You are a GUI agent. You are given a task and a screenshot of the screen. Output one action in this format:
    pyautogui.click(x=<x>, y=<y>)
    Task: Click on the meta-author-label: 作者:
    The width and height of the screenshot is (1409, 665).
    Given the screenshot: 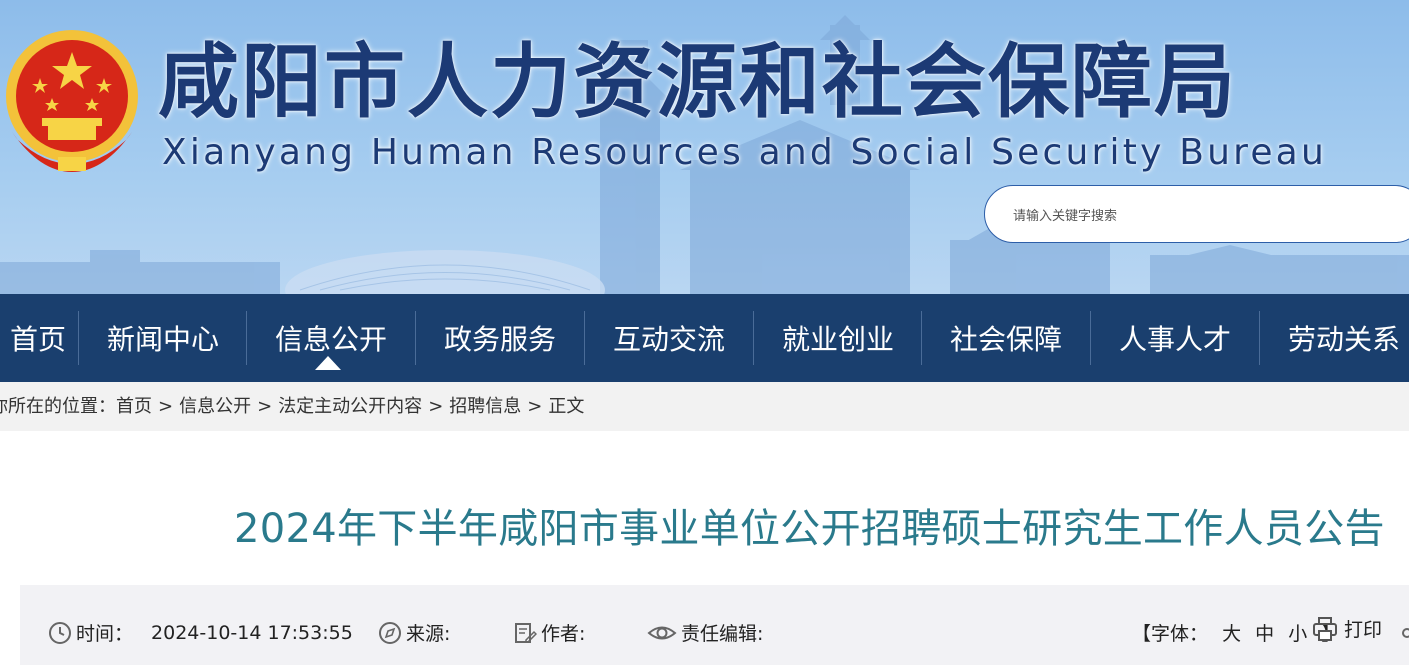 What is the action you would take?
    pyautogui.click(x=563, y=634)
    